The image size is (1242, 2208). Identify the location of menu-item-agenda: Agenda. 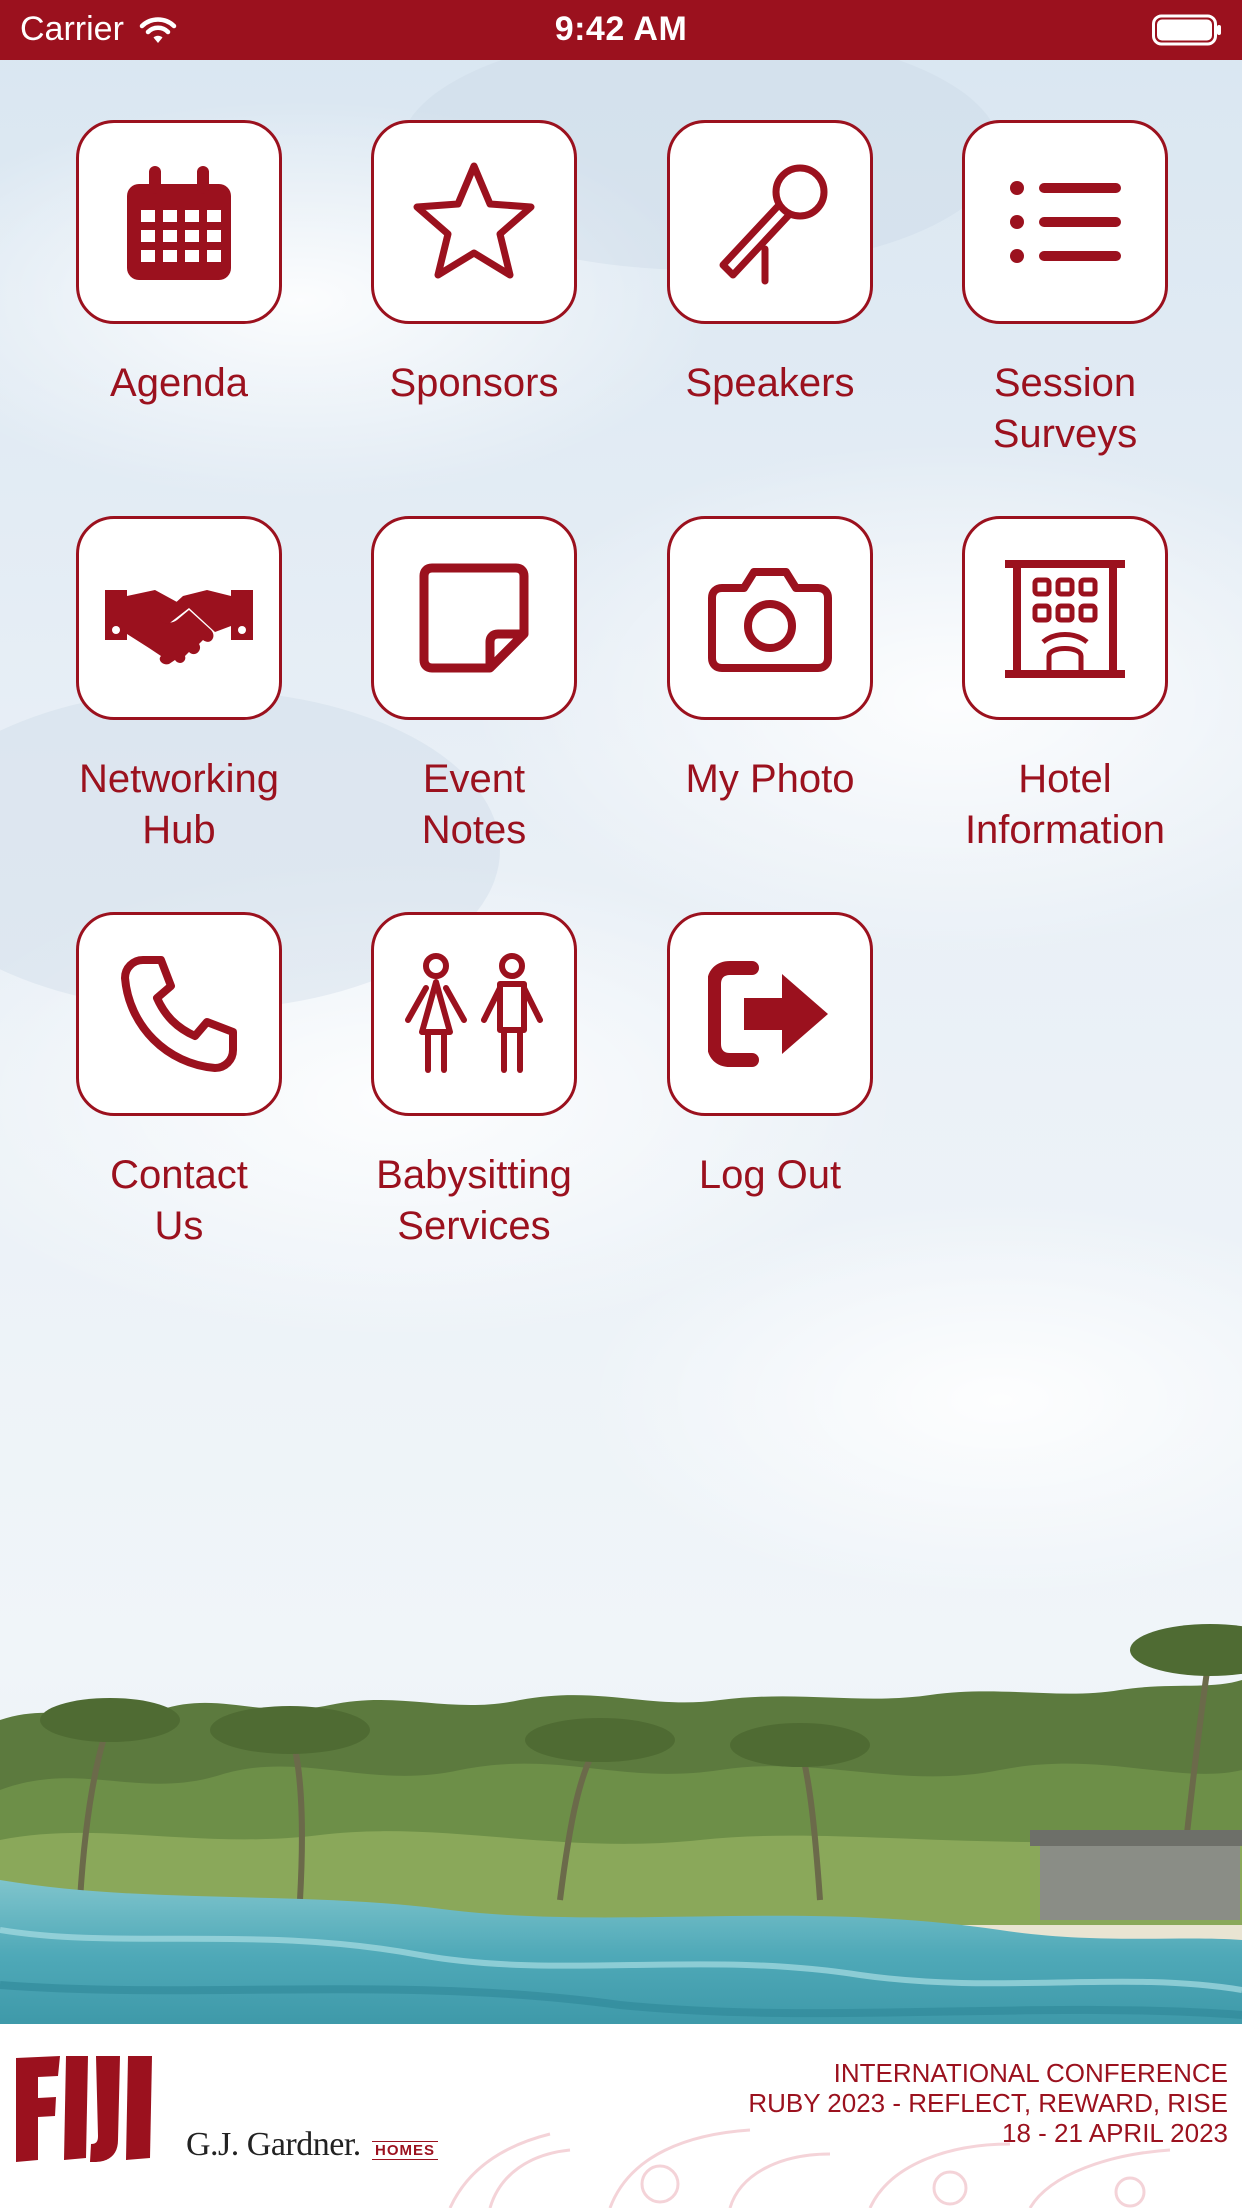
(179, 264).